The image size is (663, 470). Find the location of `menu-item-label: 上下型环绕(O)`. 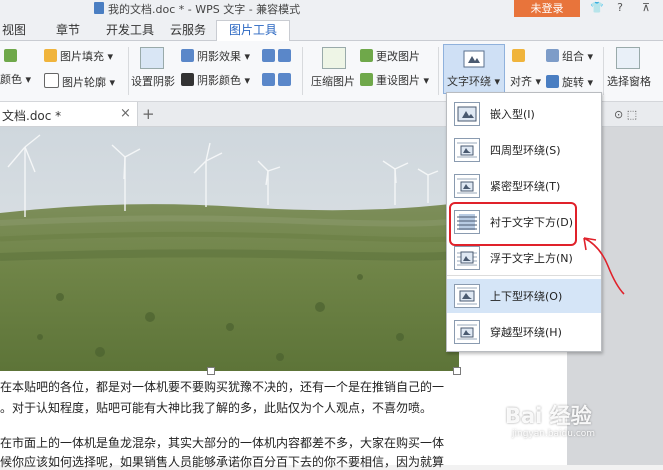

menu-item-label: 上下型环绕(O) is located at coordinates (526, 296).